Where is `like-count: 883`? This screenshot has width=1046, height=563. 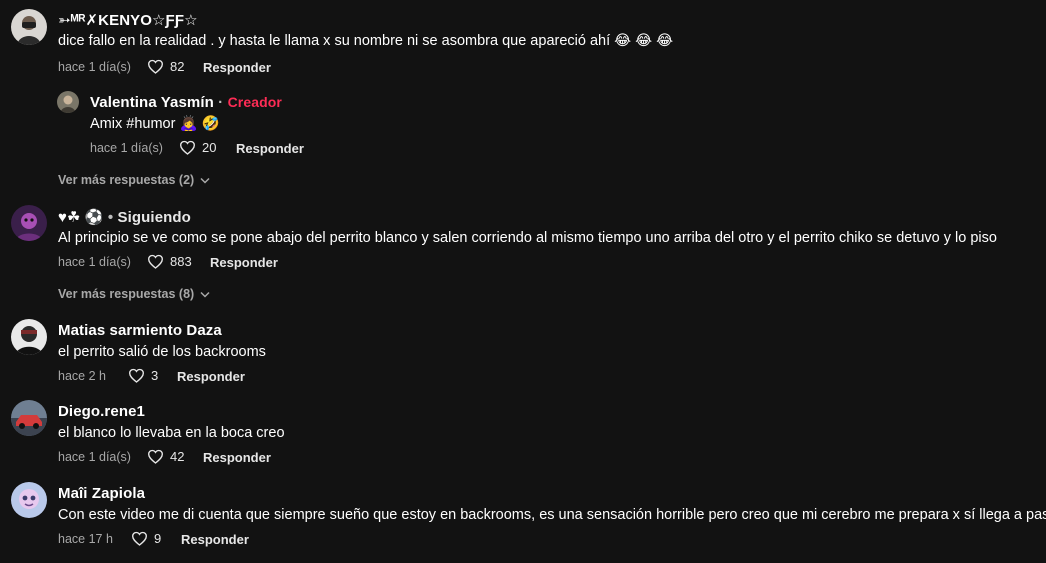
like-count: 883 is located at coordinates (181, 261).